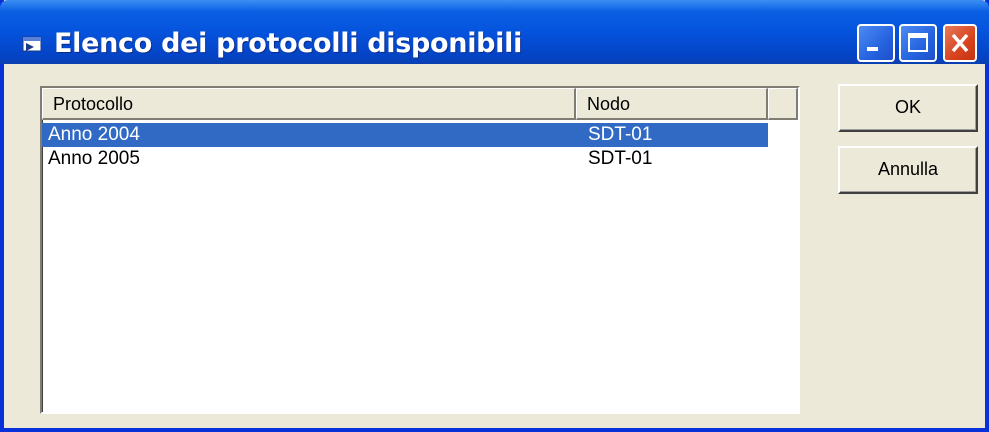 This screenshot has height=432, width=989. Describe the element at coordinates (783, 104) in the screenshot. I see `column-header-filler` at that location.